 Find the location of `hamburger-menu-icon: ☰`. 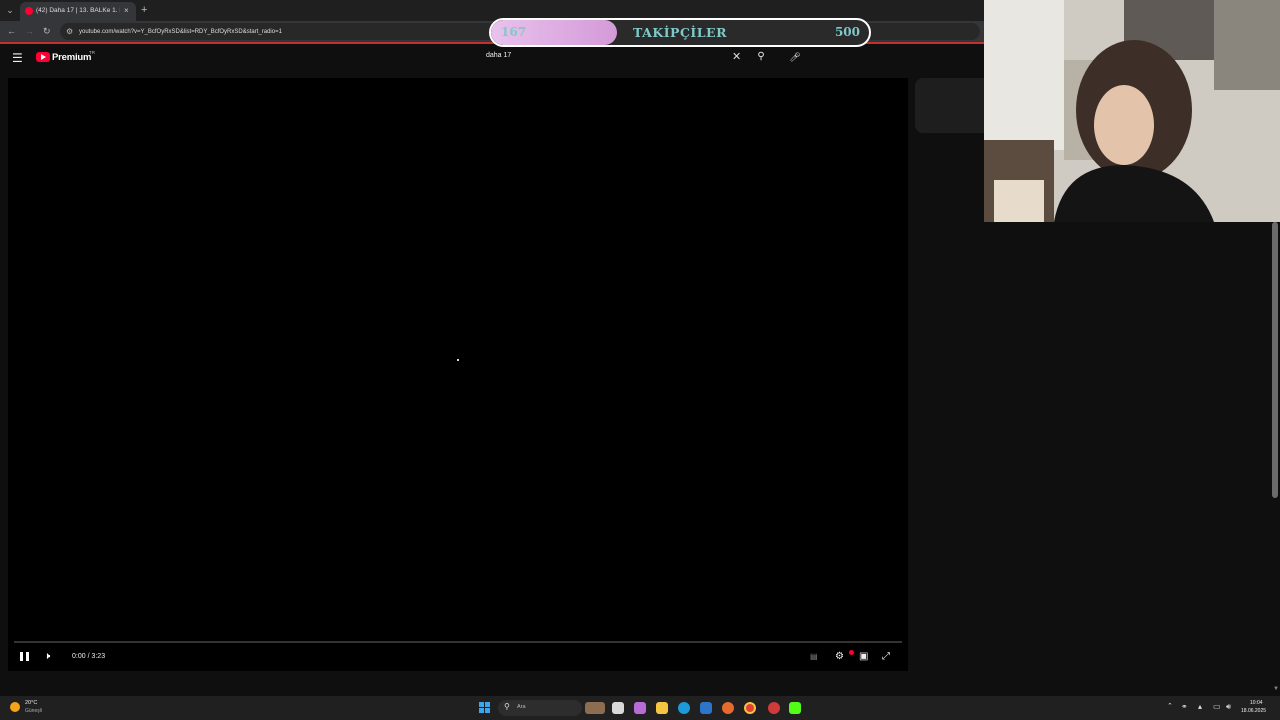

hamburger-menu-icon: ☰ is located at coordinates (17, 58).